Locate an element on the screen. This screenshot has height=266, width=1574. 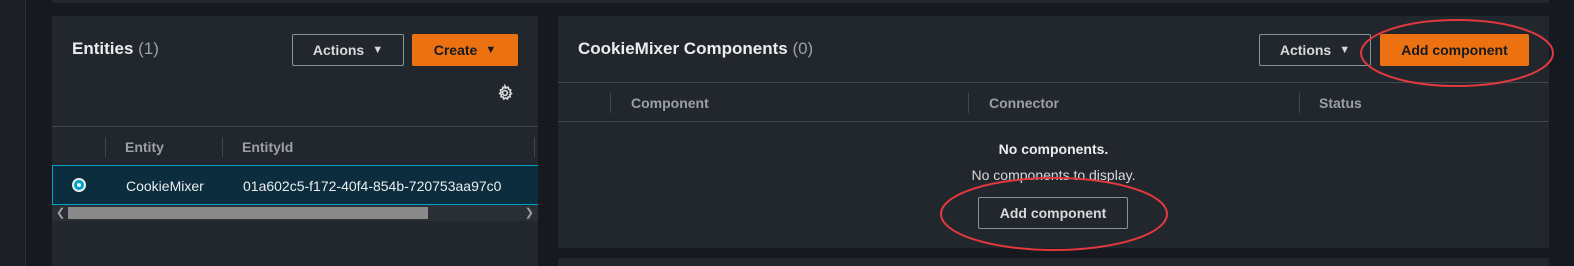
add-component-button: Add component is located at coordinates (1454, 50).